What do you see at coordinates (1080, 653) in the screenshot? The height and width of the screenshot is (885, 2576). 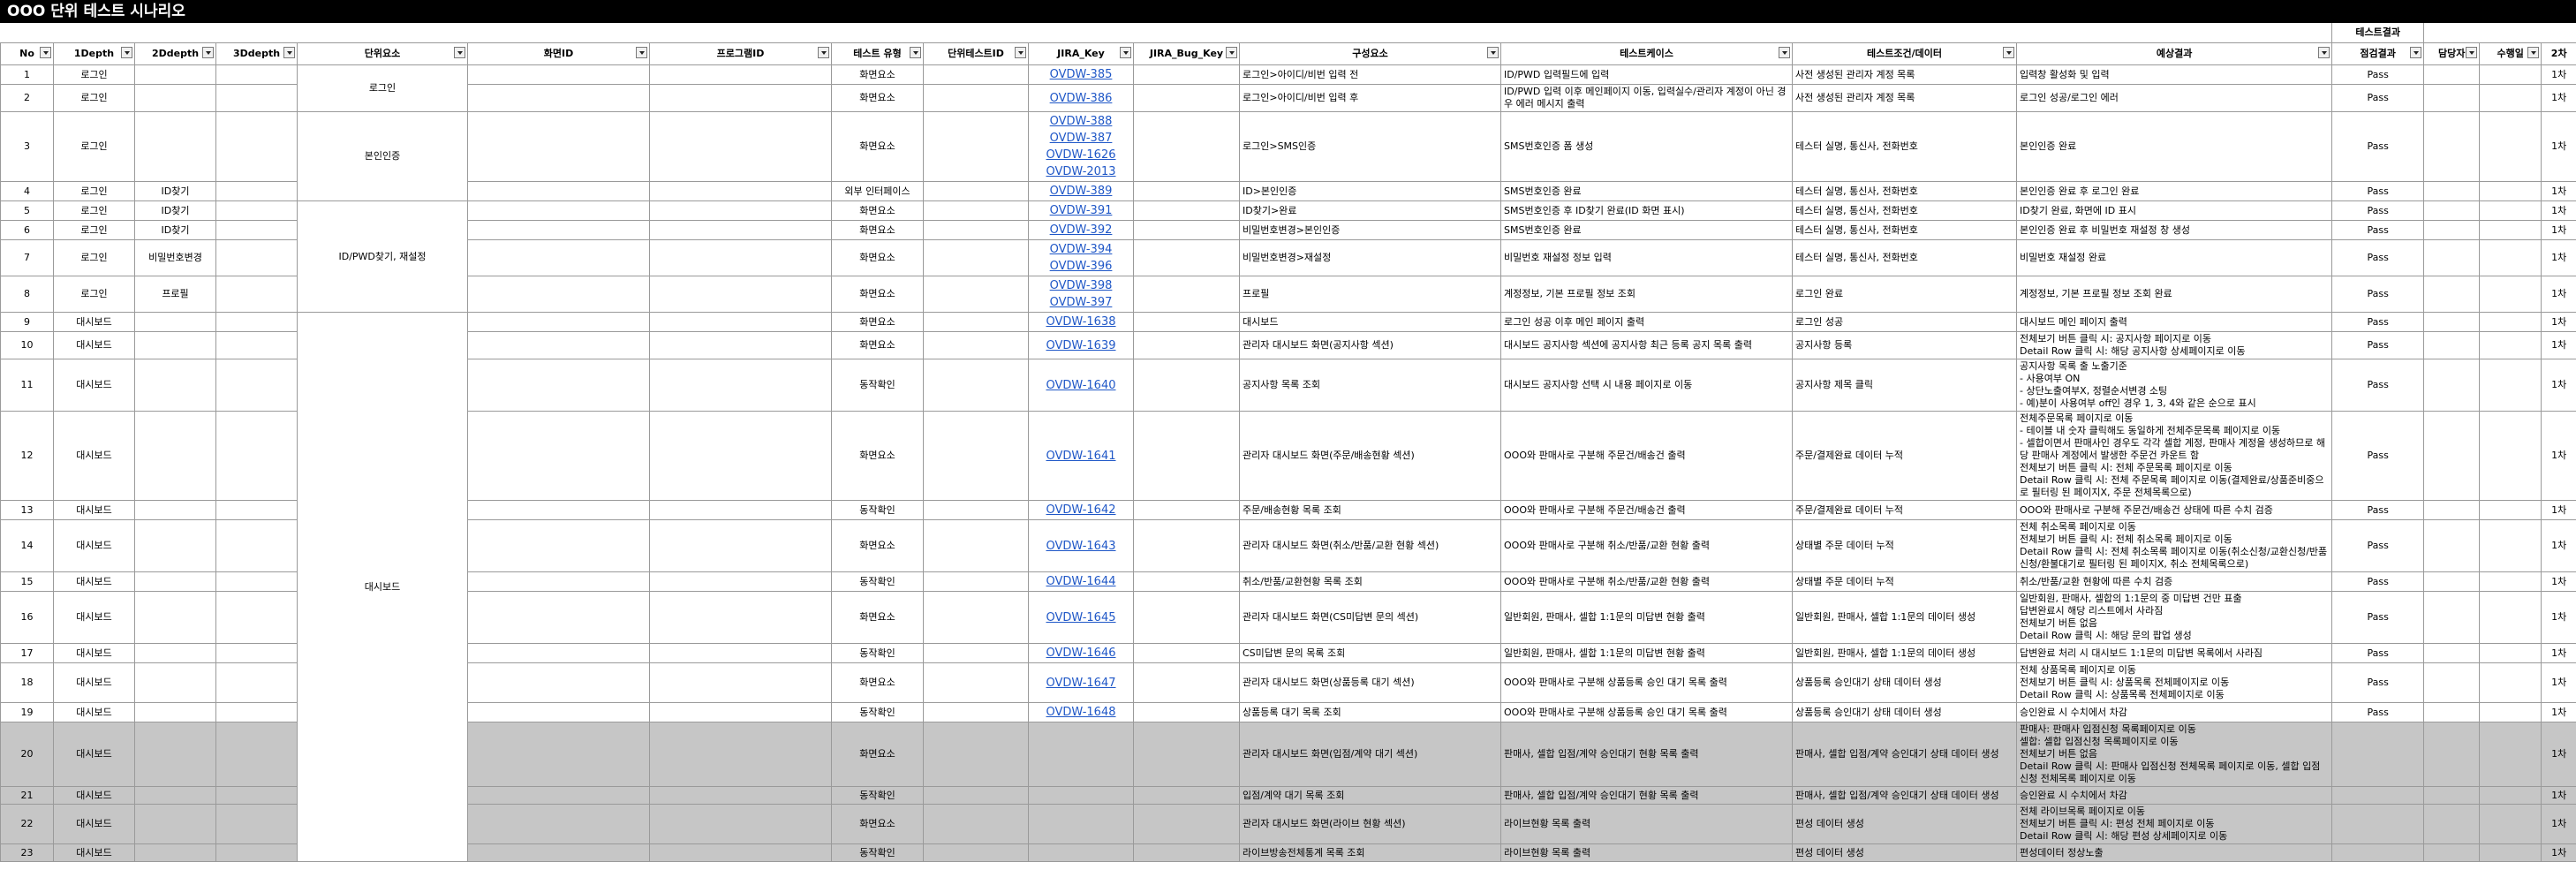 I see `jira-key-link: OVDW-1646` at bounding box center [1080, 653].